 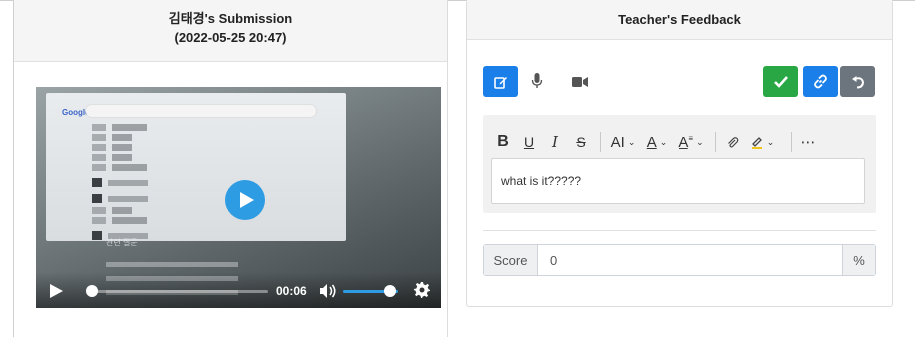 I want to click on settings-button, so click(x=422, y=292).